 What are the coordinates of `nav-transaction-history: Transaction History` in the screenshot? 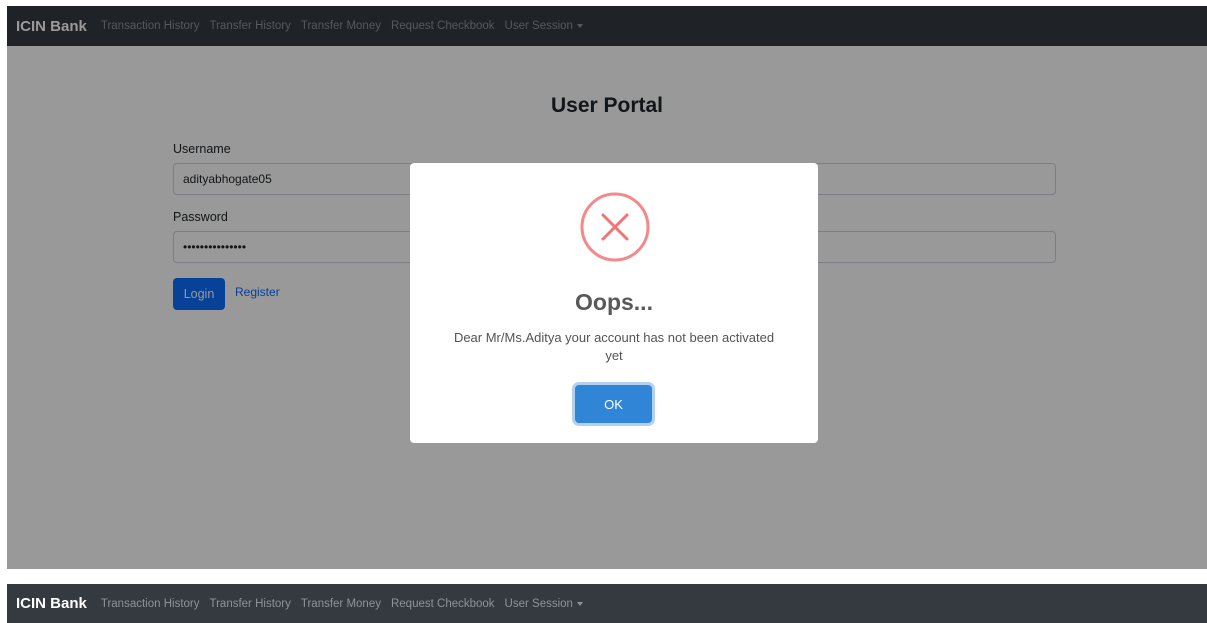 It's located at (150, 604).